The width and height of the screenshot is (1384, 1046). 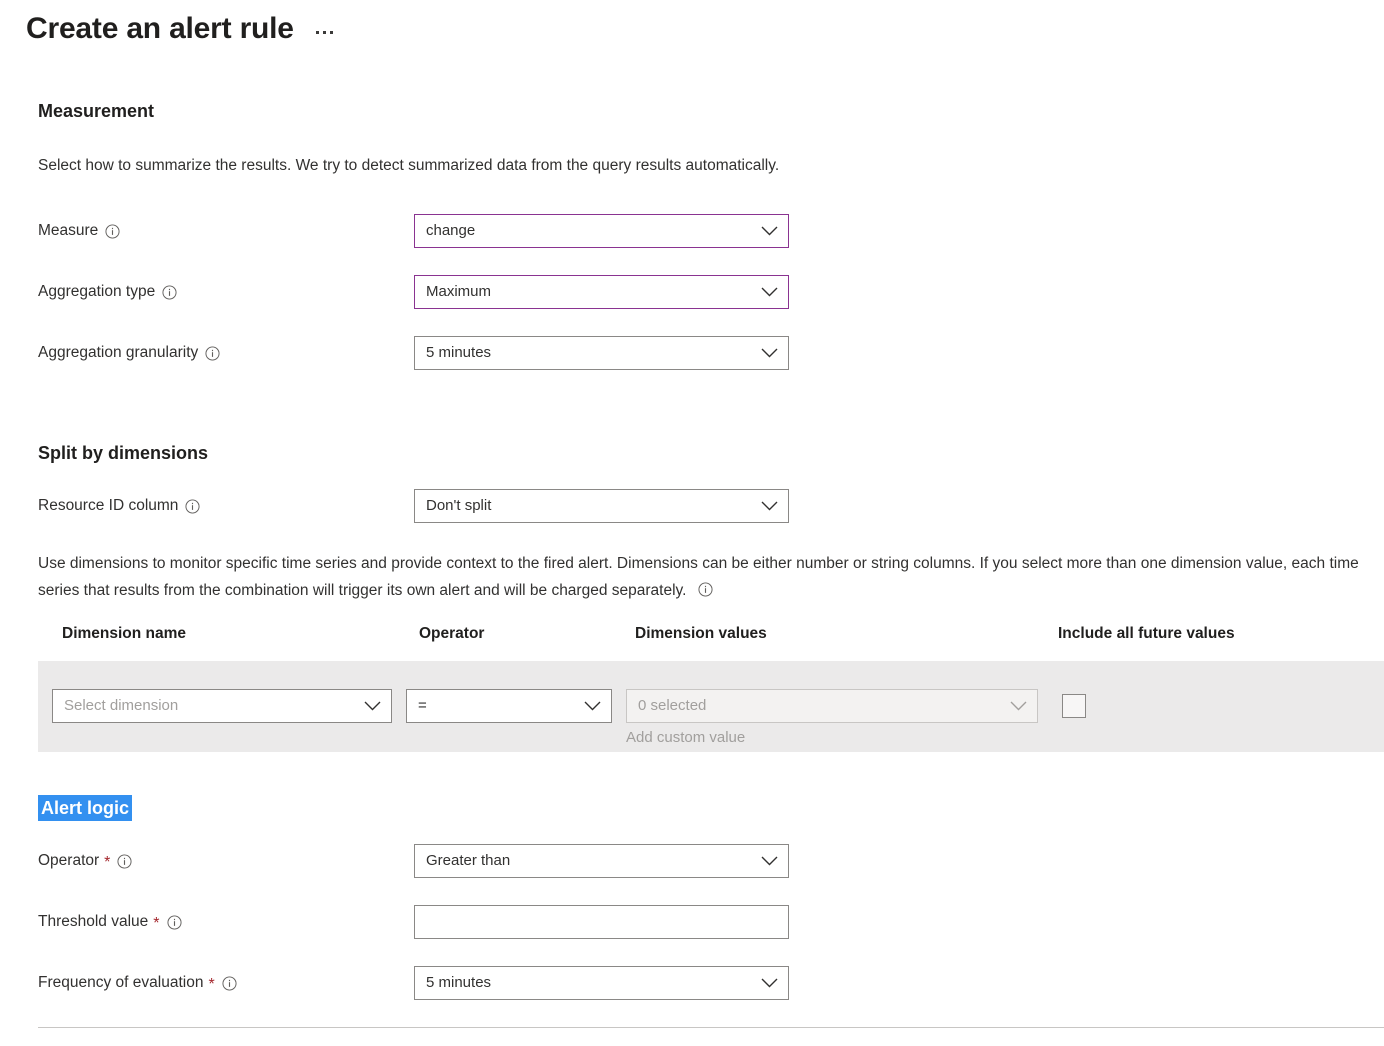 What do you see at coordinates (123, 453) in the screenshot?
I see `split-by-dimensions-heading: Split by dimensions` at bounding box center [123, 453].